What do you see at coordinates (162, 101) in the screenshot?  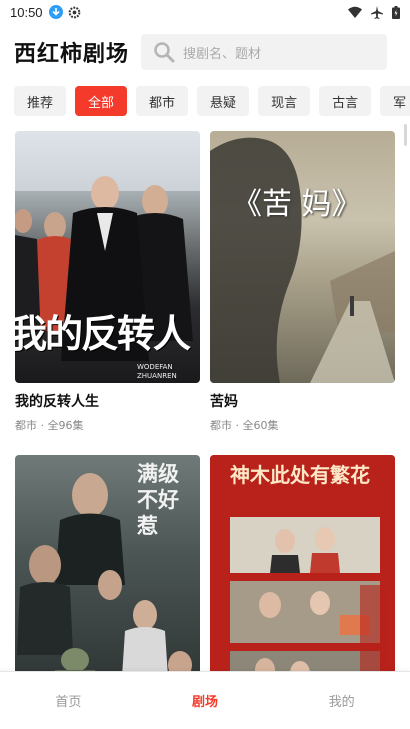 I see `tab-urban: 都市` at bounding box center [162, 101].